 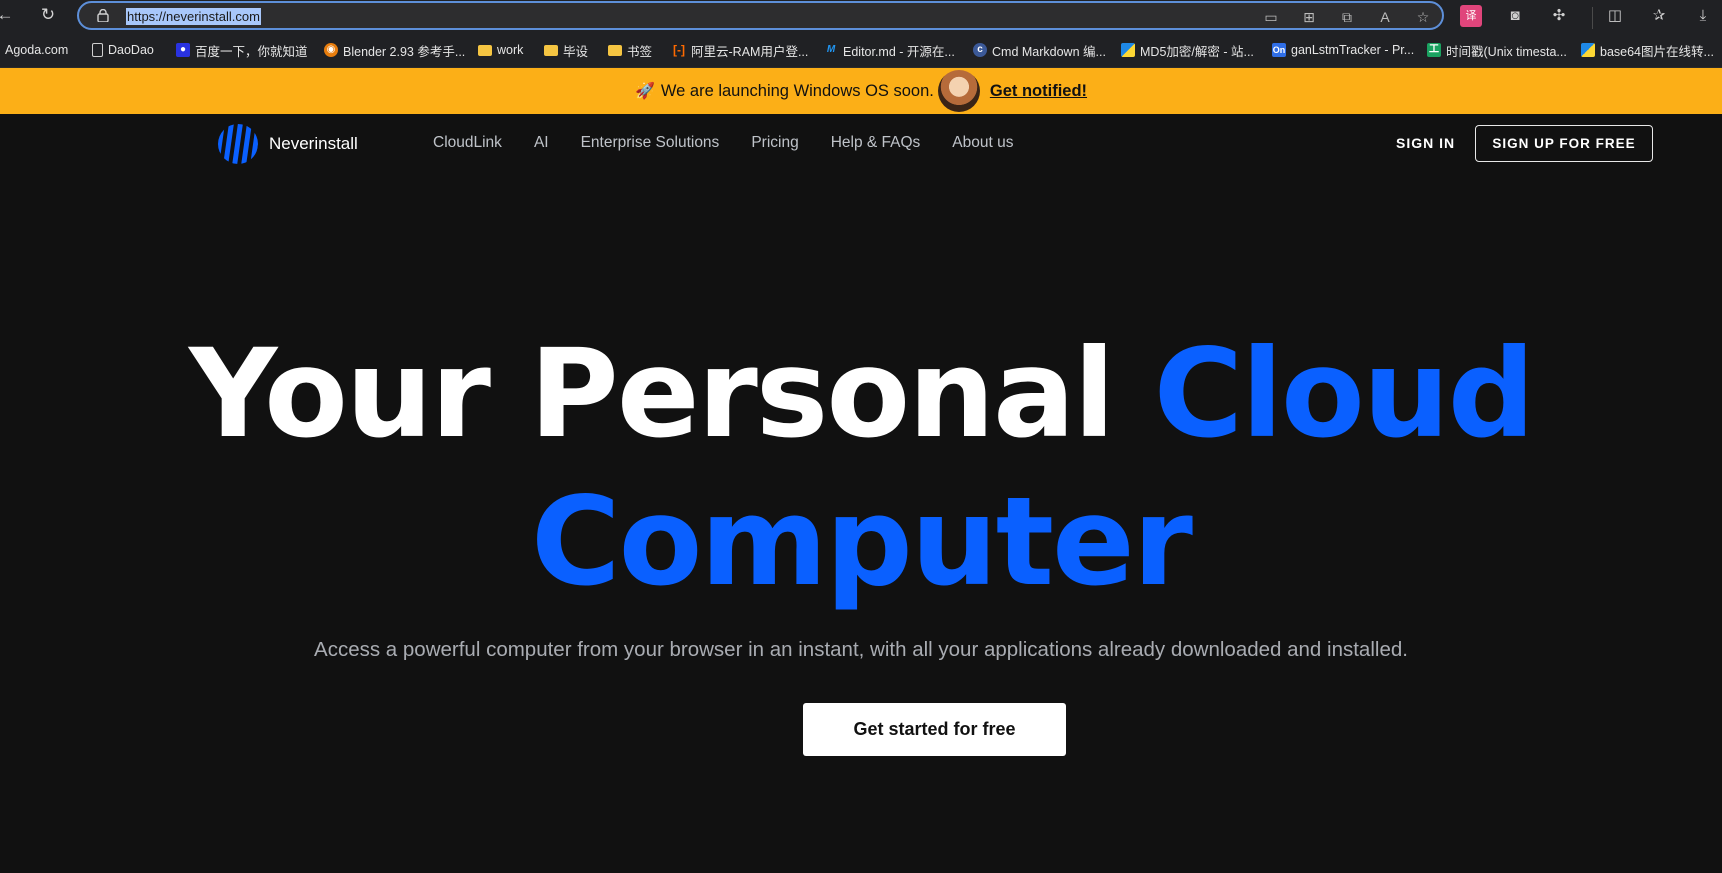 What do you see at coordinates (862, 542) in the screenshot?
I see `hero-title-blue-2: Computer` at bounding box center [862, 542].